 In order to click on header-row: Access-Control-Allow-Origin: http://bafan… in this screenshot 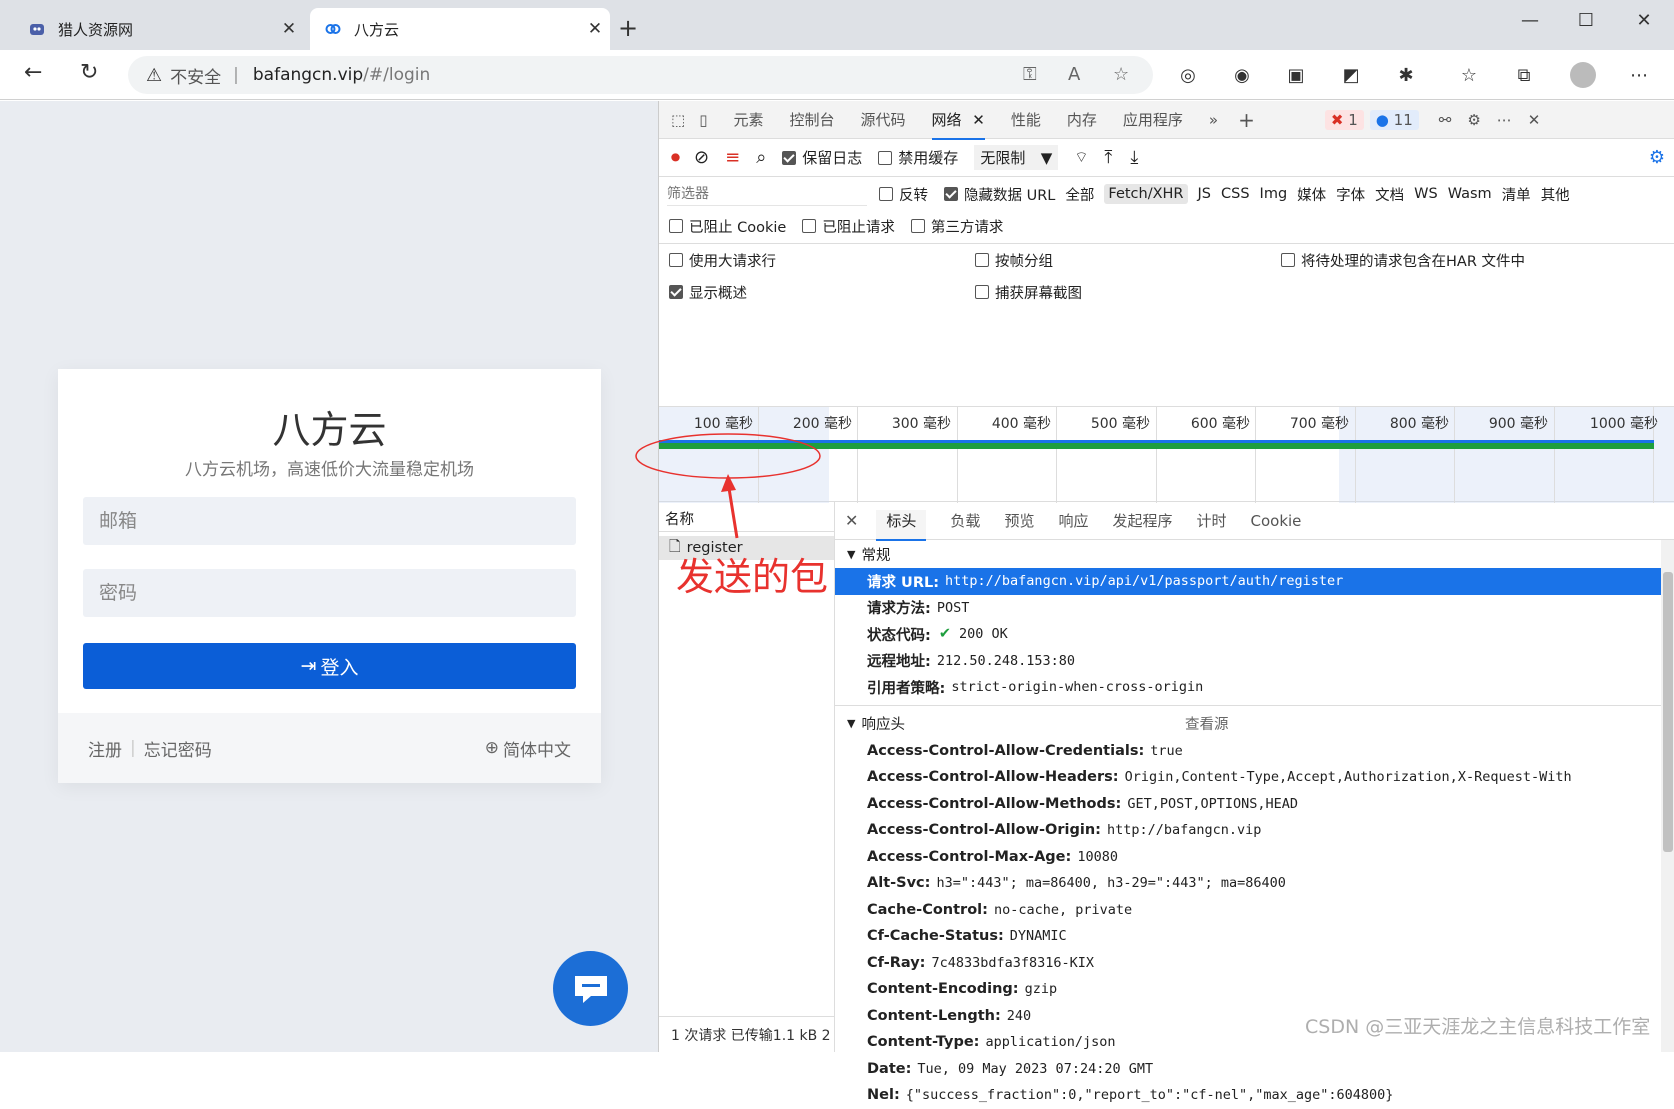, I will do `click(1254, 830)`.